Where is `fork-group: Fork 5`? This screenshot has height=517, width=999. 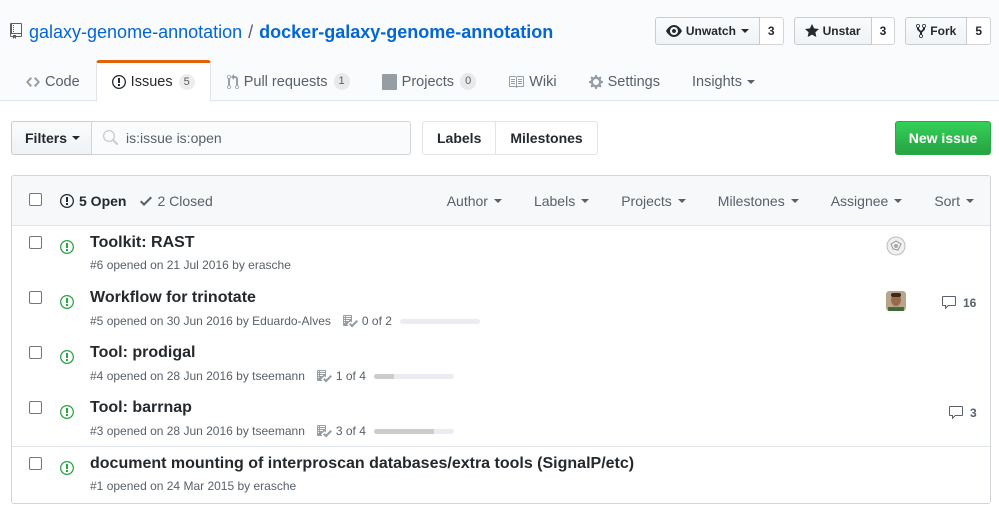 fork-group: Fork 5 is located at coordinates (948, 31).